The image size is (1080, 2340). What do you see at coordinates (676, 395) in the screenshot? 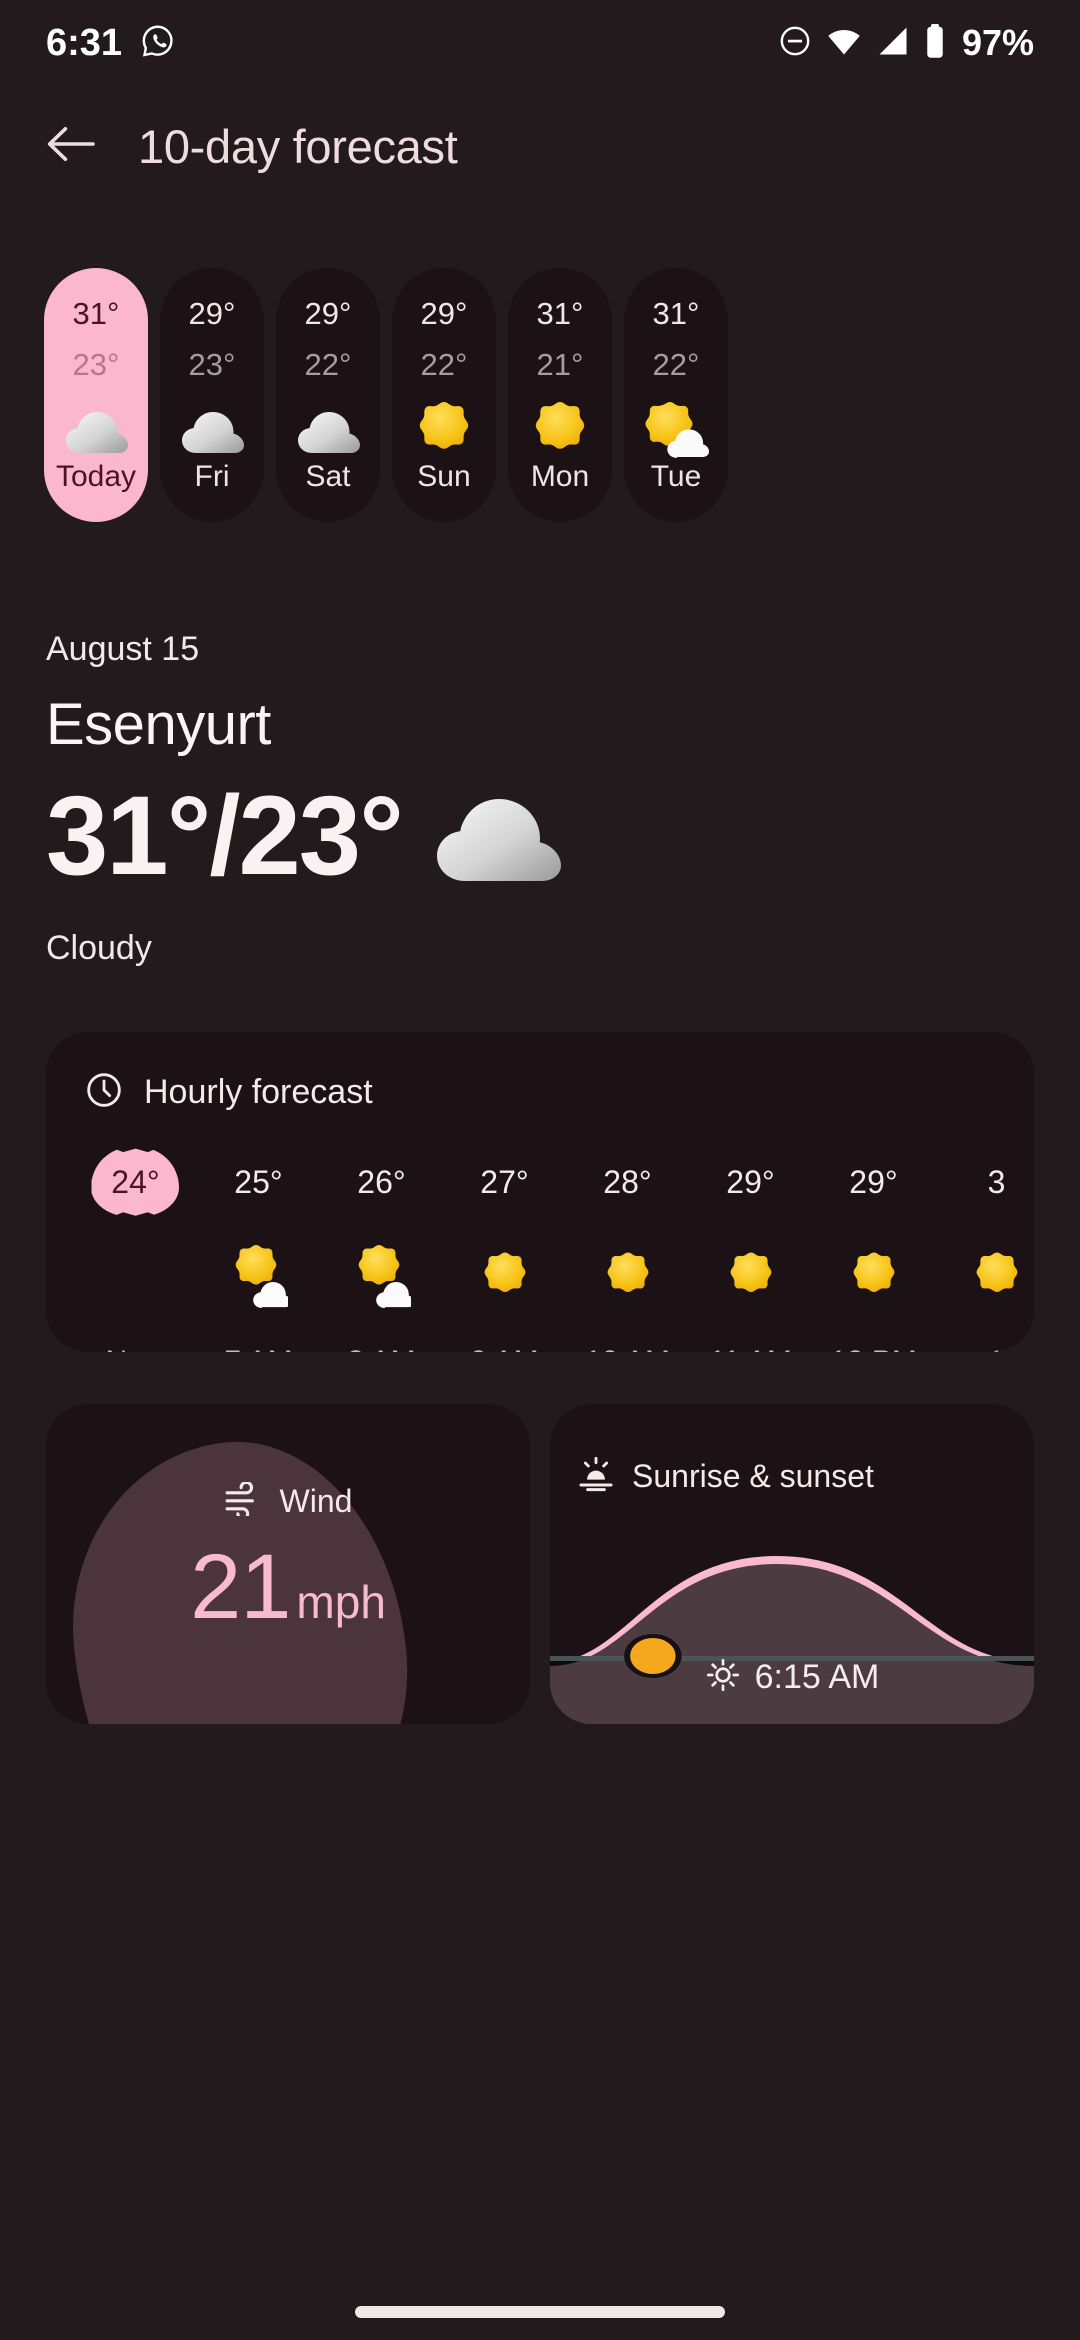
I see `day-chip-tue: 31° 22° Tue` at bounding box center [676, 395].